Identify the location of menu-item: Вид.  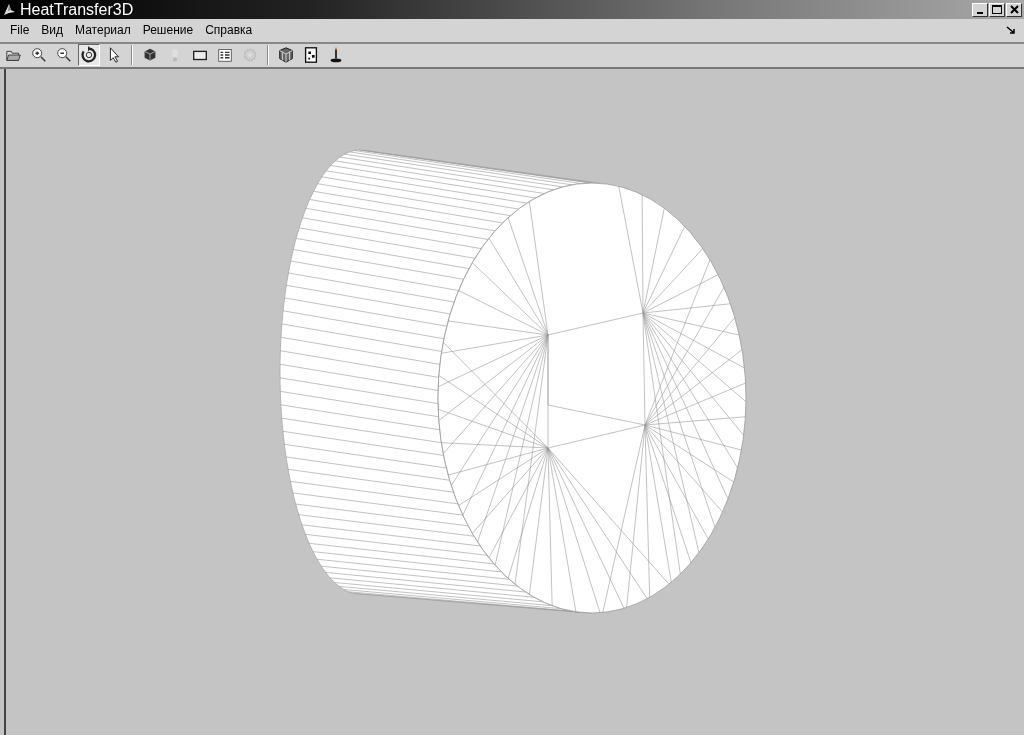
(52, 30).